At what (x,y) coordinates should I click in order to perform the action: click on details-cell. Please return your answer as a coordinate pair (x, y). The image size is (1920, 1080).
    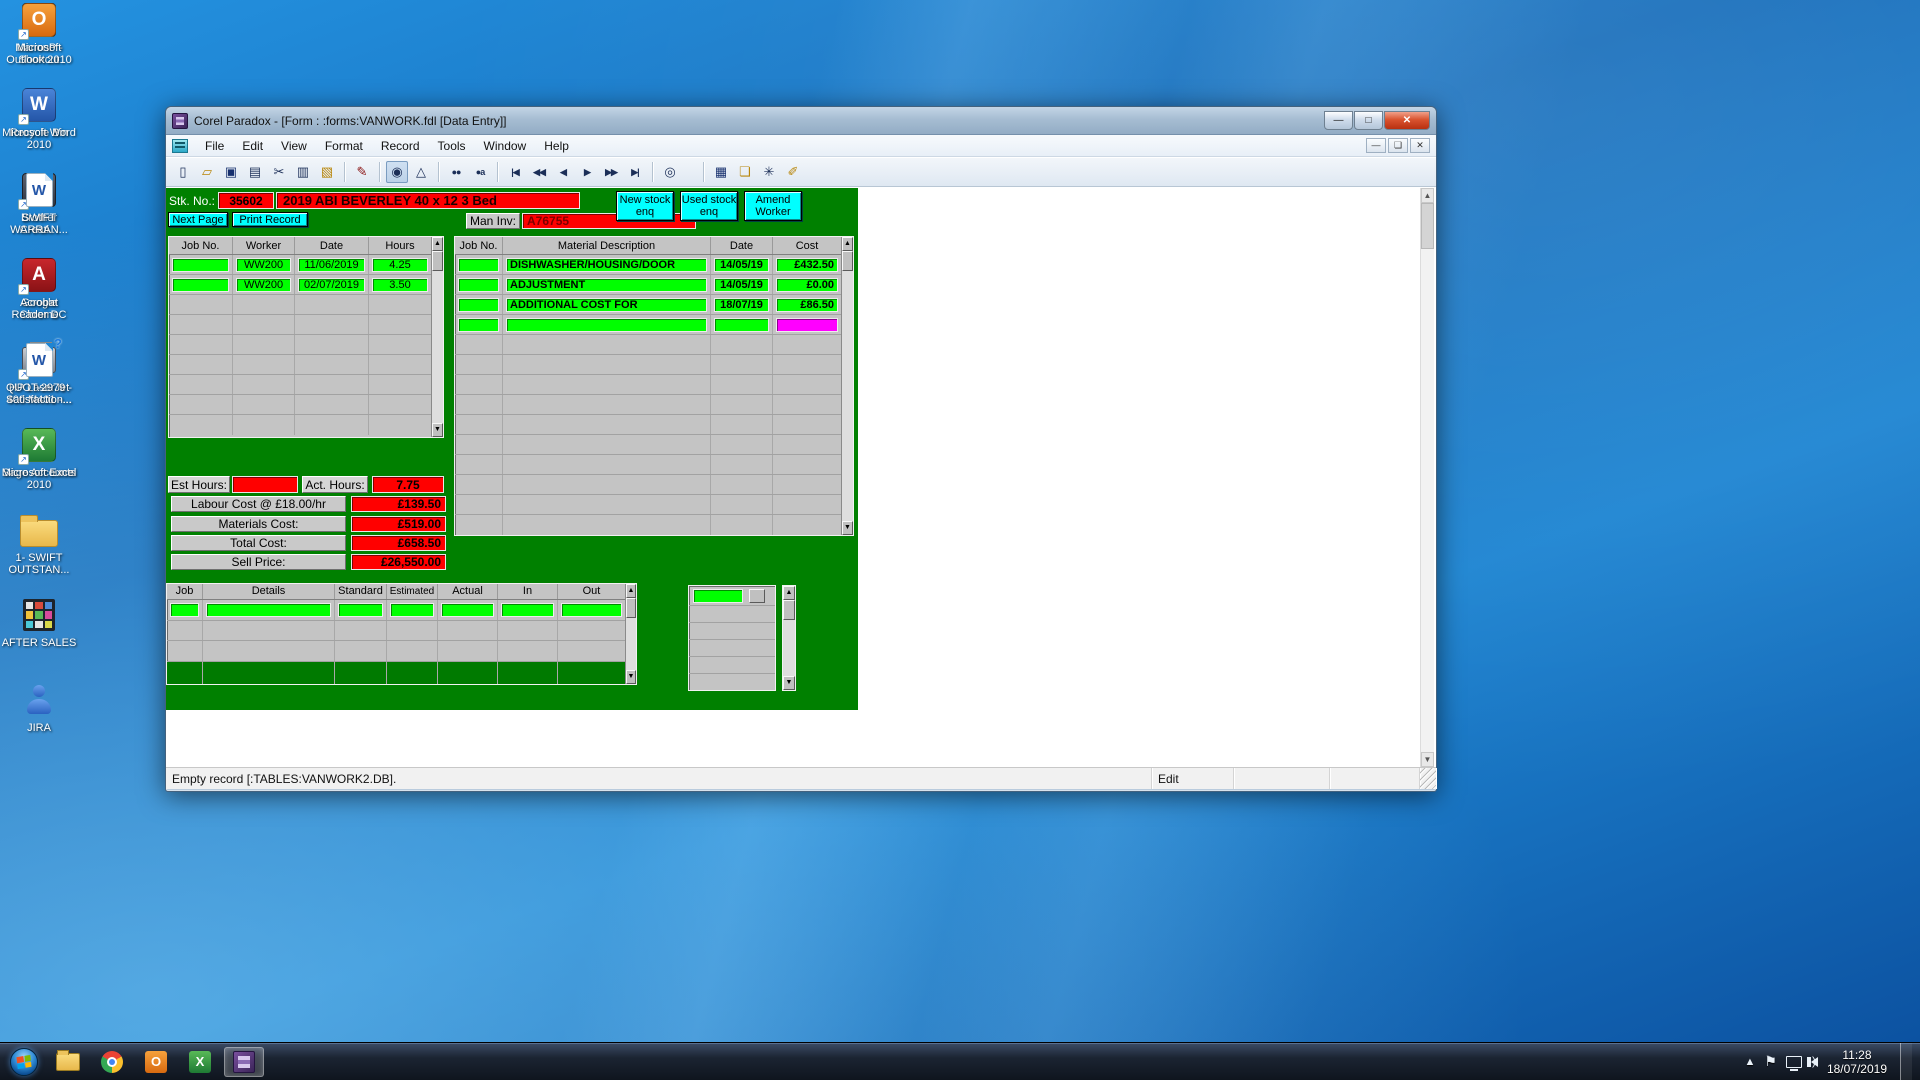
    Looking at the image, I should click on (268, 609).